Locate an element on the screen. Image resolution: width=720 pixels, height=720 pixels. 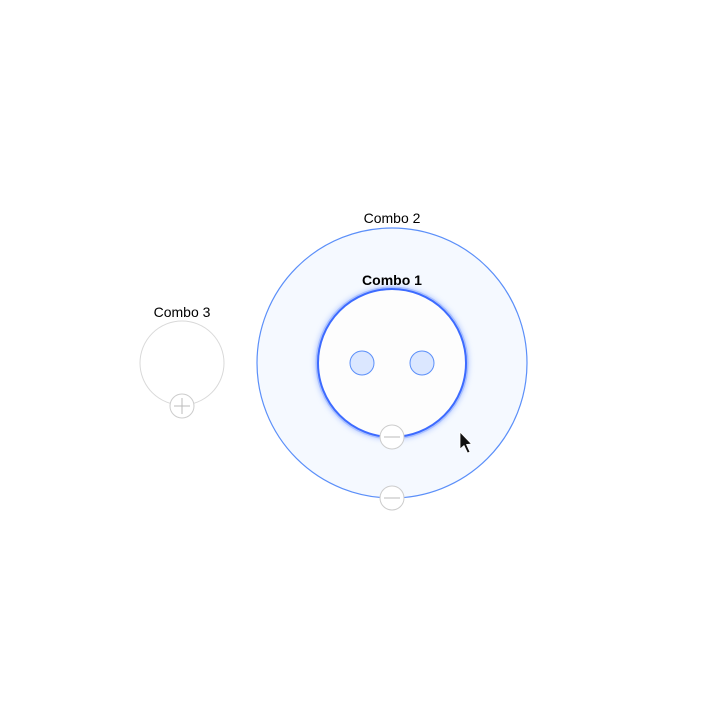
combo-1-label: Combo 1 is located at coordinates (392, 280).